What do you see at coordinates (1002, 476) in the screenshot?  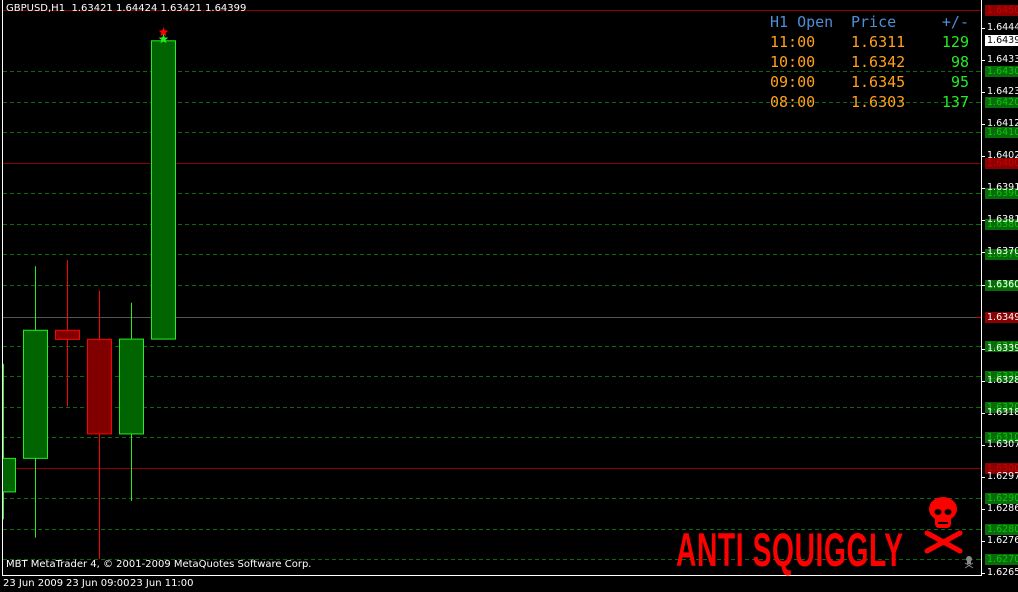 I see `scale-label: 1.62970` at bounding box center [1002, 476].